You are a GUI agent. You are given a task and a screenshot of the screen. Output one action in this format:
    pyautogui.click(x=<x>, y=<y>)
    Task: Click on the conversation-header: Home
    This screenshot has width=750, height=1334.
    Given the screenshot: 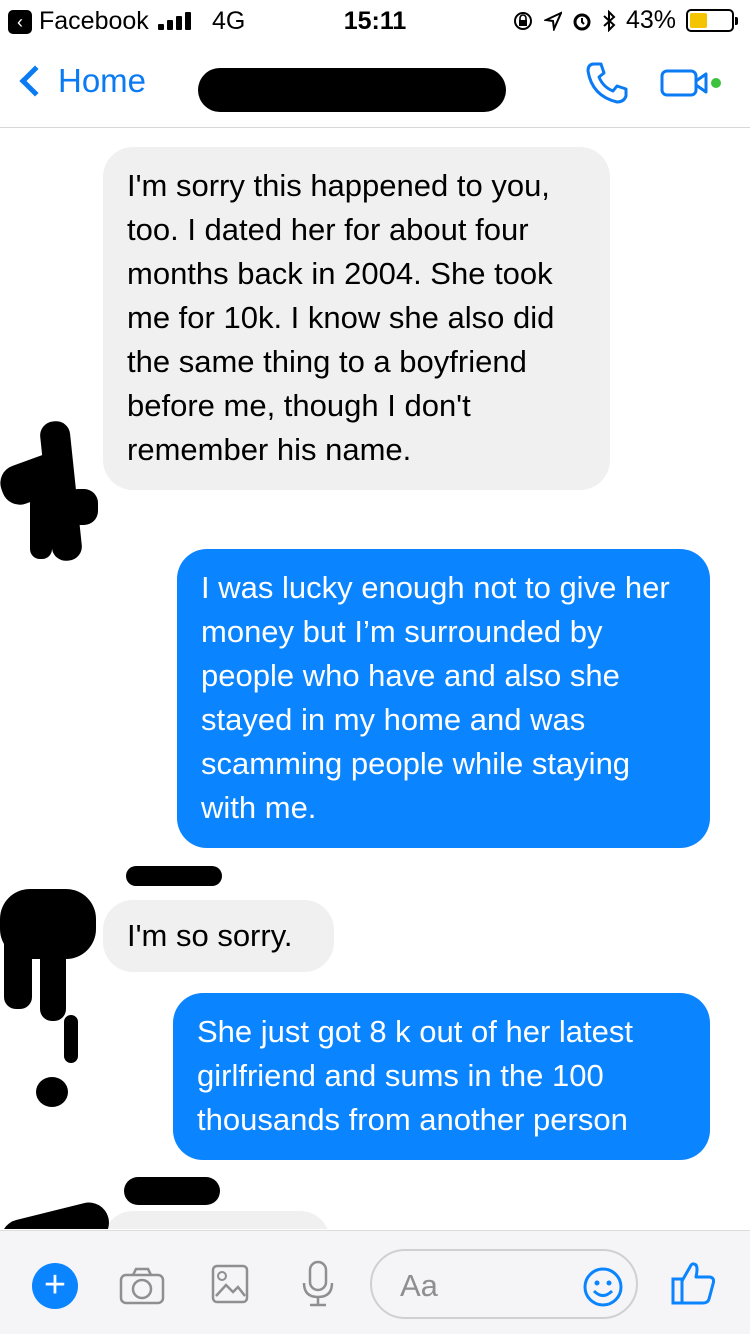 What is the action you would take?
    pyautogui.click(x=375, y=84)
    